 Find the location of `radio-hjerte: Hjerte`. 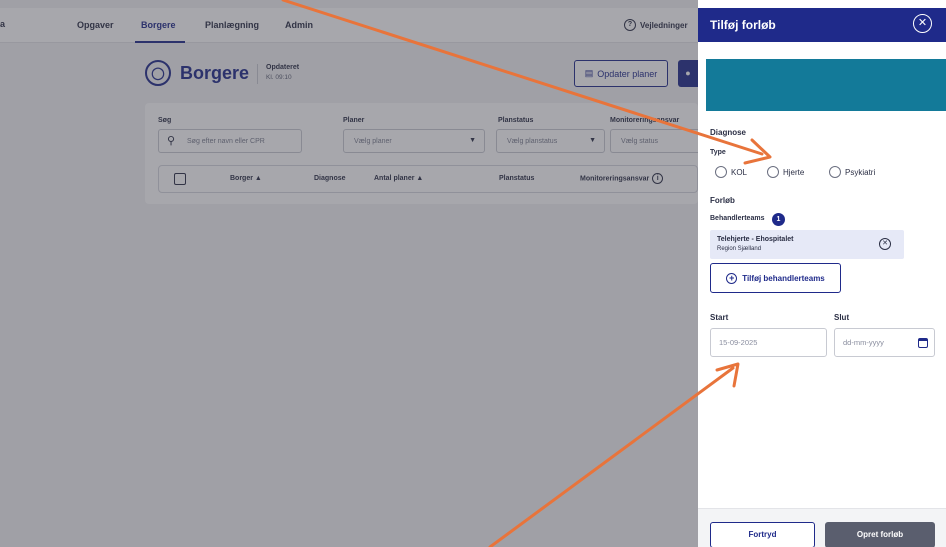

radio-hjerte: Hjerte is located at coordinates (785, 172).